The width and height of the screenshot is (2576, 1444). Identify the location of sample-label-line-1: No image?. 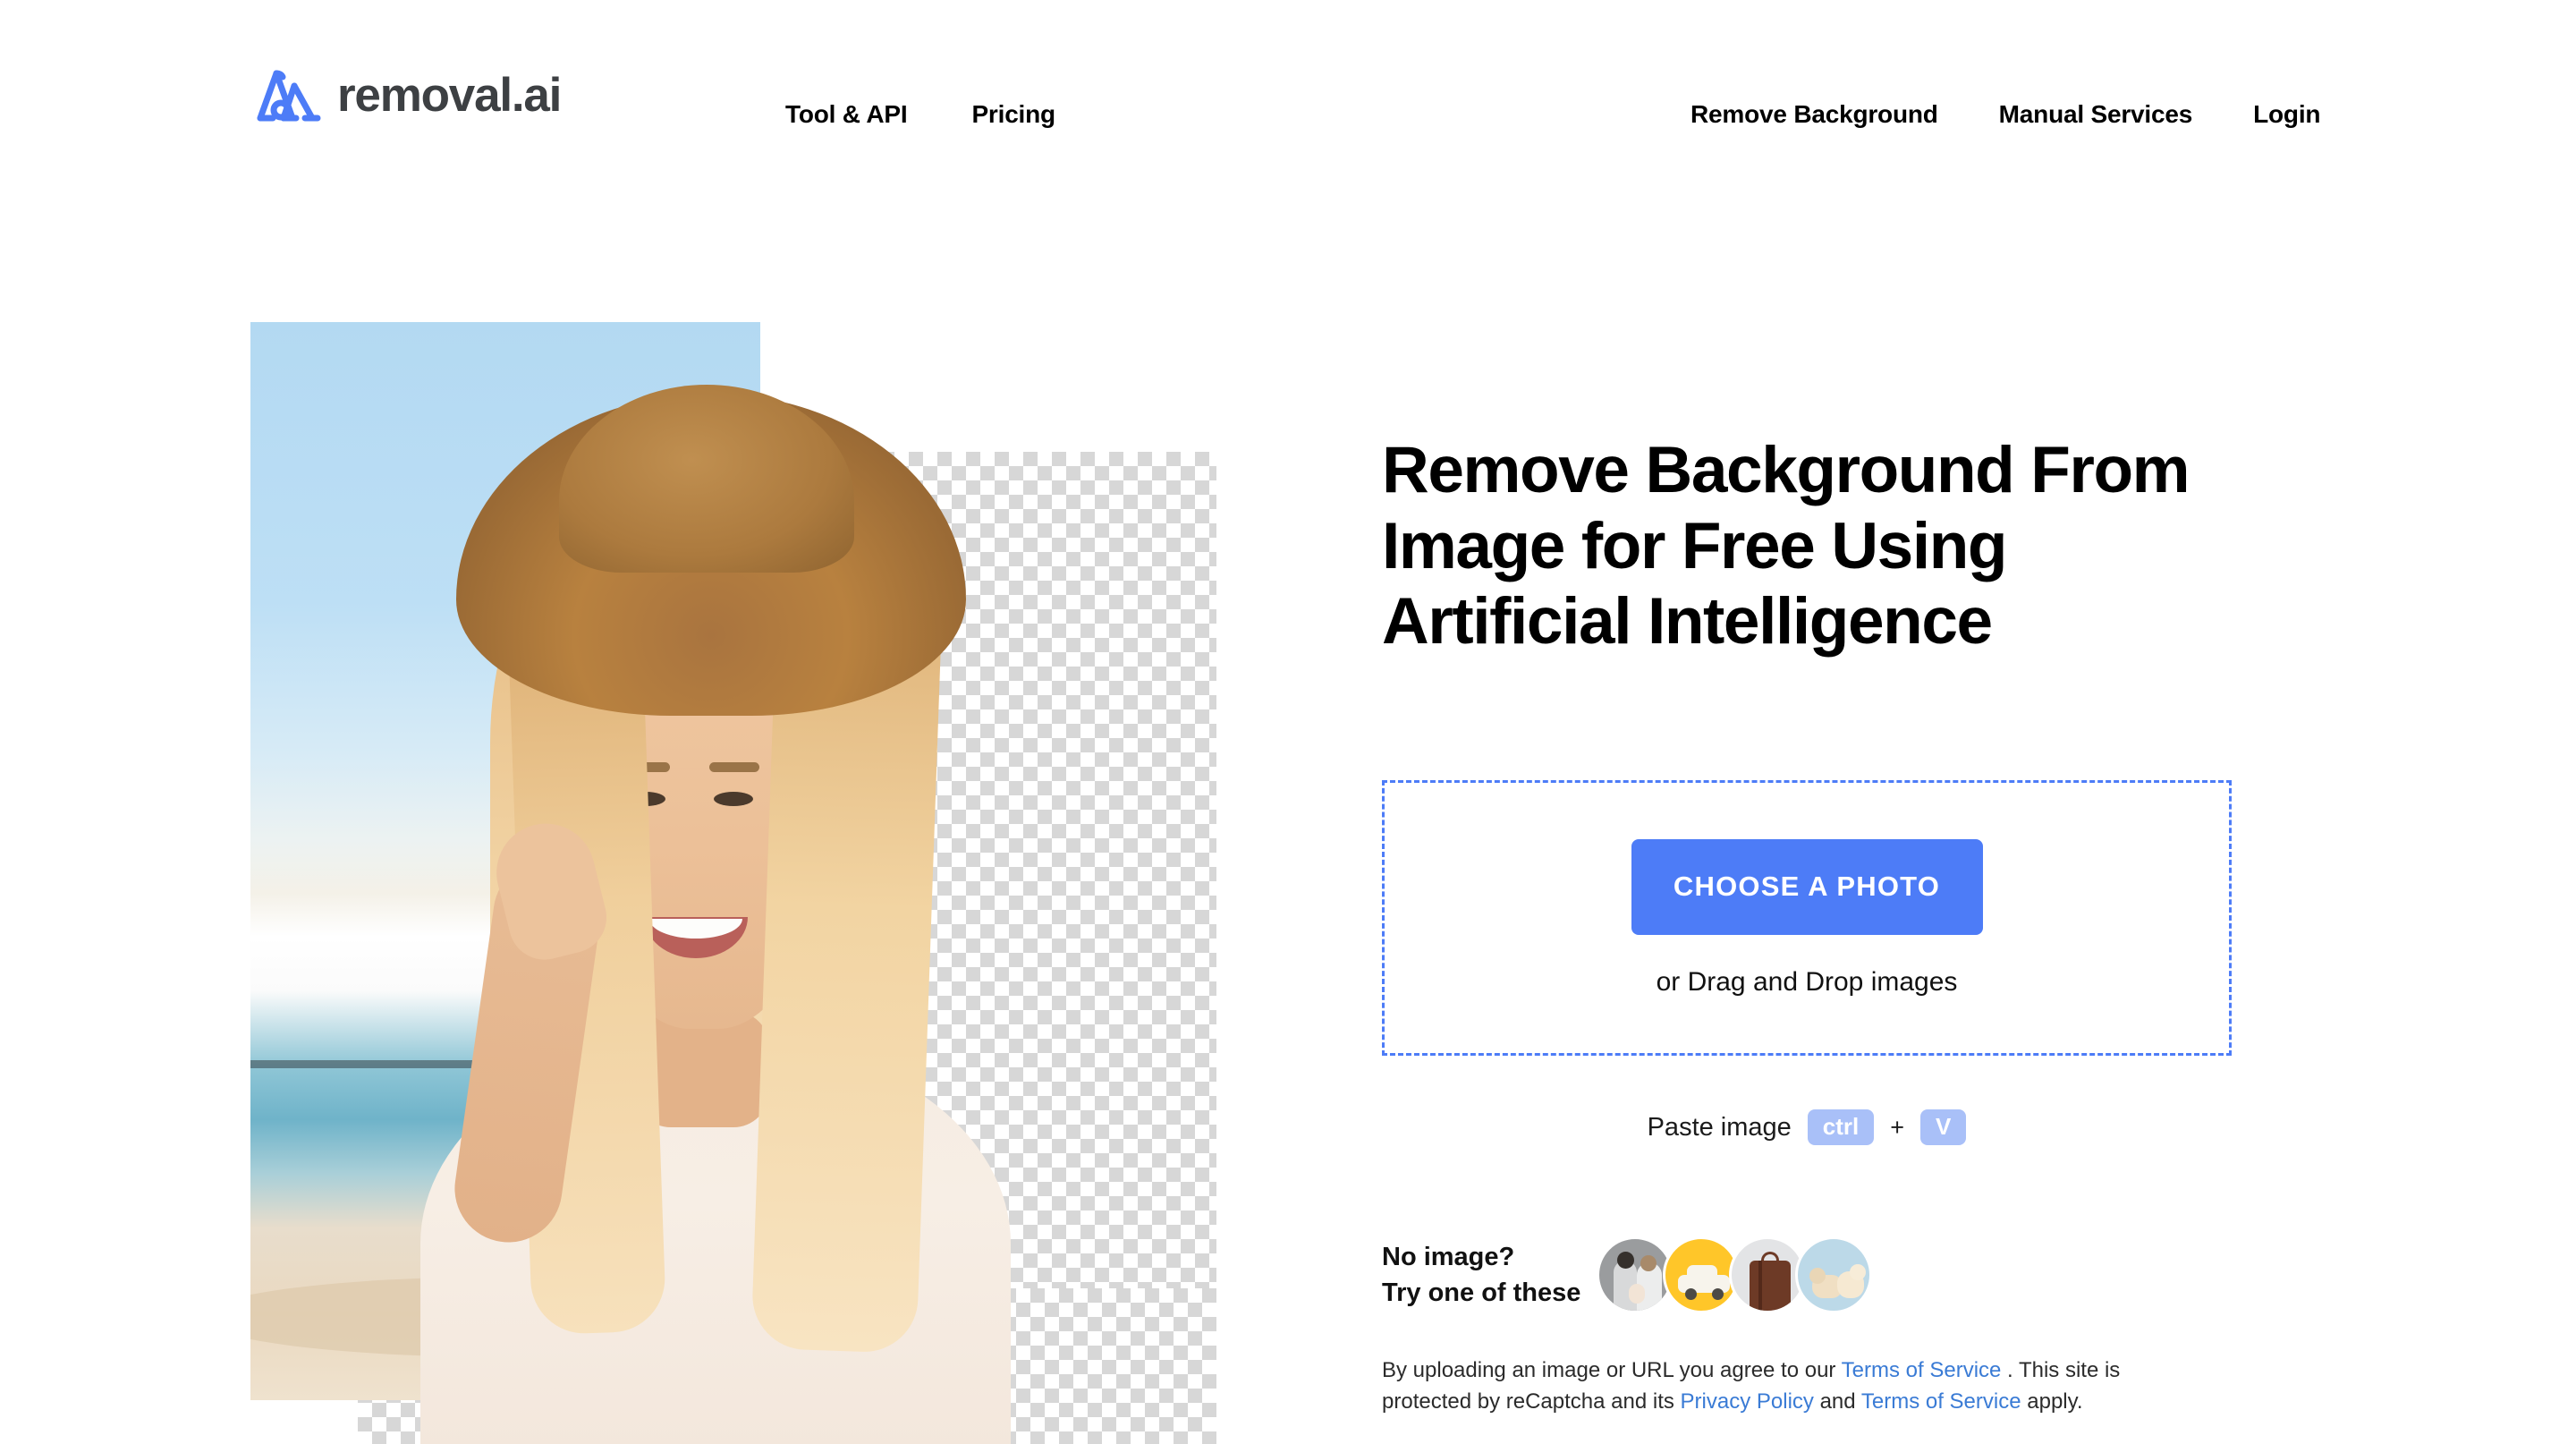
(1448, 1256).